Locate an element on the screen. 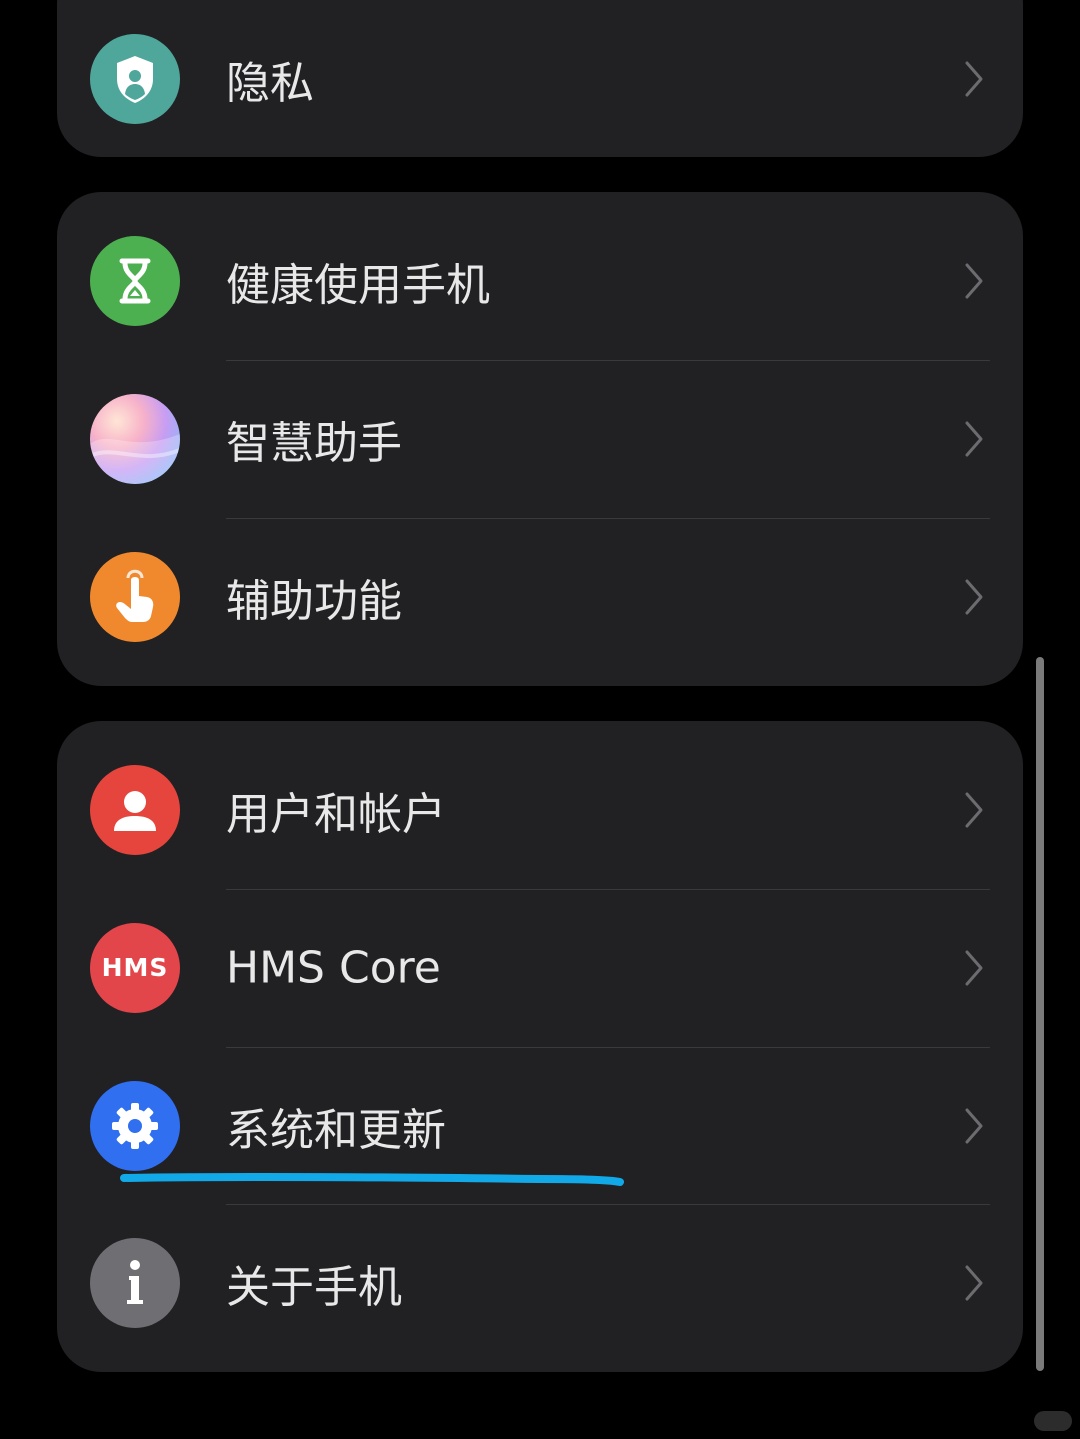  hms-icon-text: HMS is located at coordinates (135, 967).